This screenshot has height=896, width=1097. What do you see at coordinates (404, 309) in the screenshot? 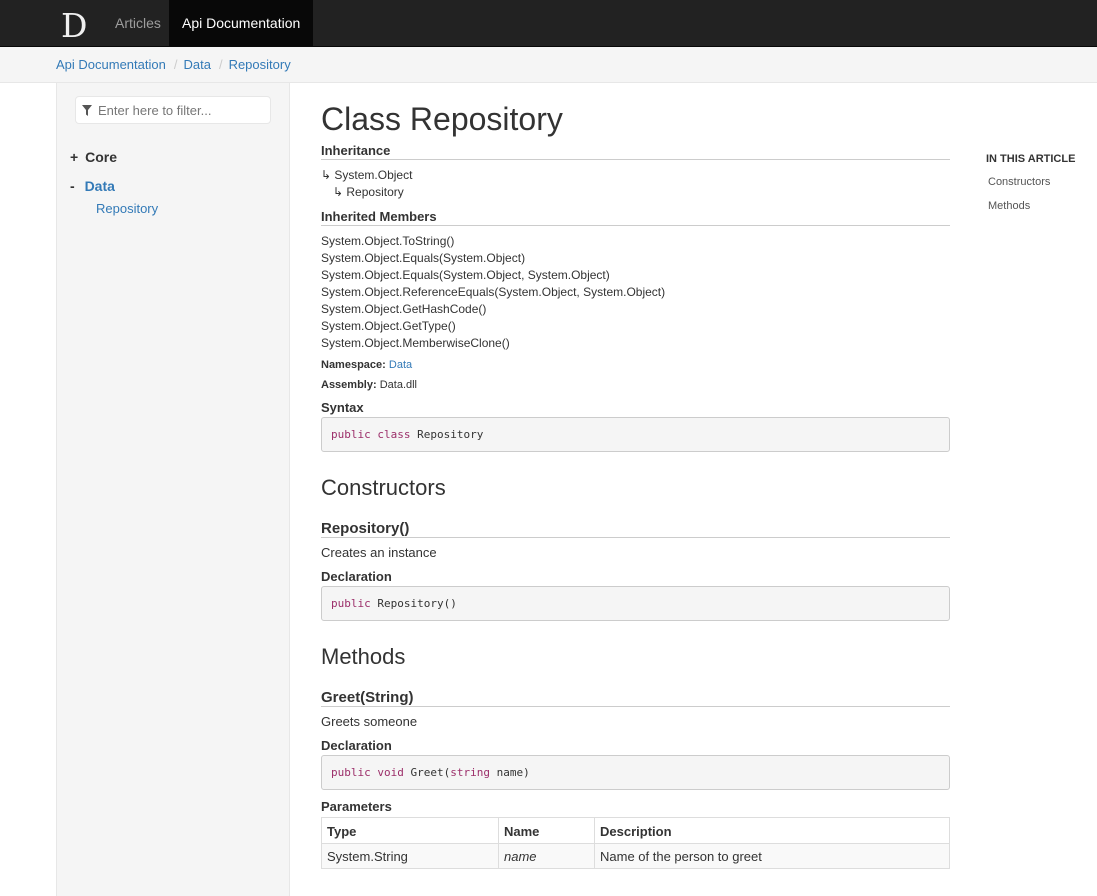
I see `inherited-member: System.Object.GetHashCode()` at bounding box center [404, 309].